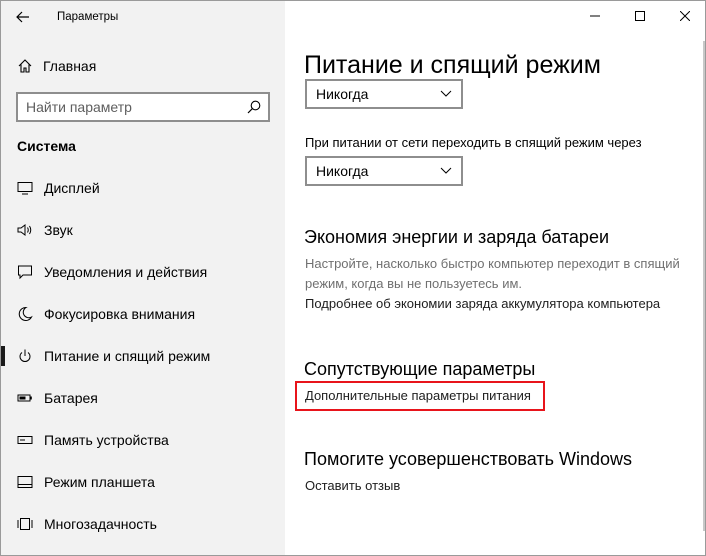 The height and width of the screenshot is (556, 706). I want to click on feedback-link: Оставить отзыв, so click(352, 485).